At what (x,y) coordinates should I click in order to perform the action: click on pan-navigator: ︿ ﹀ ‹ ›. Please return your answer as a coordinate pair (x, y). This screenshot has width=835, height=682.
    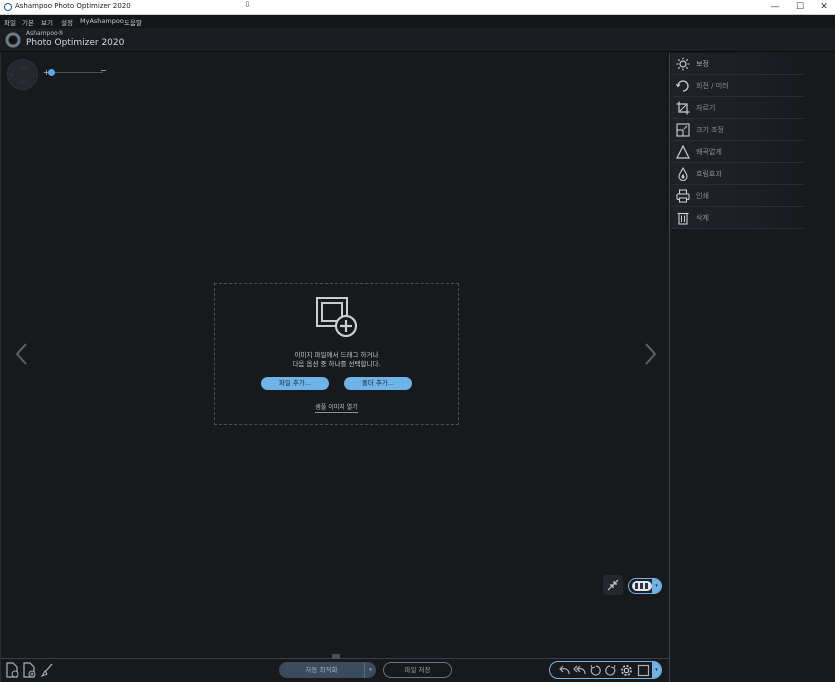
    Looking at the image, I should click on (22, 74).